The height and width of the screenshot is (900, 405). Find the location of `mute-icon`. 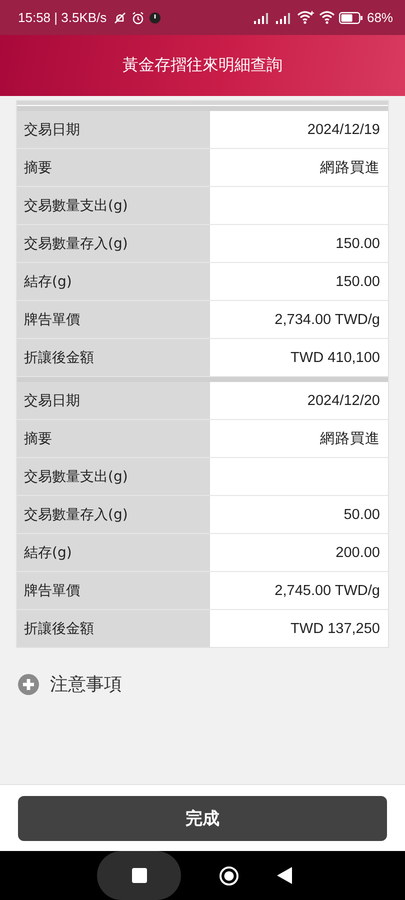

mute-icon is located at coordinates (119, 17).